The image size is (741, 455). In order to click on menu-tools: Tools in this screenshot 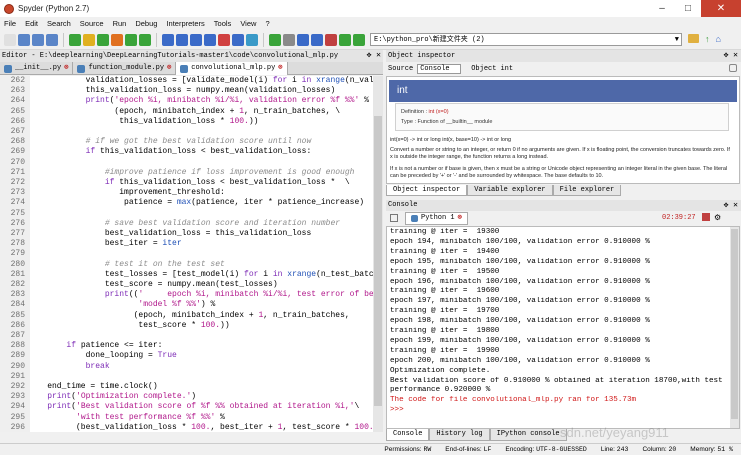, I will do `click(223, 23)`.